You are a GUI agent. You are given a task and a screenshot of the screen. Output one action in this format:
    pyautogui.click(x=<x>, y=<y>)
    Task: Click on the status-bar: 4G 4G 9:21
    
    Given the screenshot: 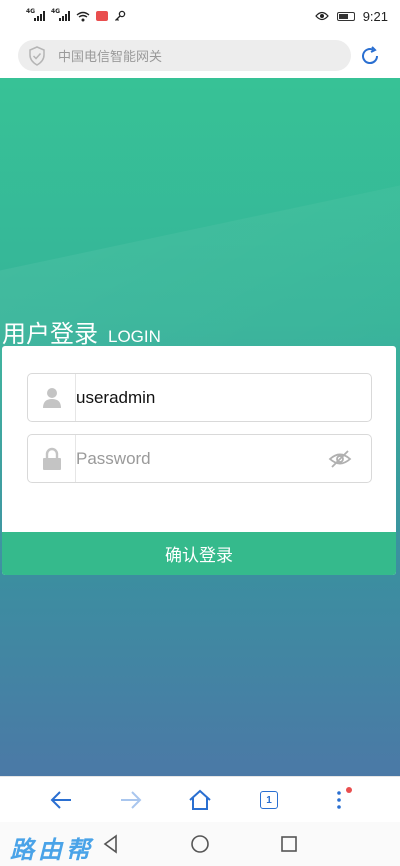 What is the action you would take?
    pyautogui.click(x=200, y=16)
    